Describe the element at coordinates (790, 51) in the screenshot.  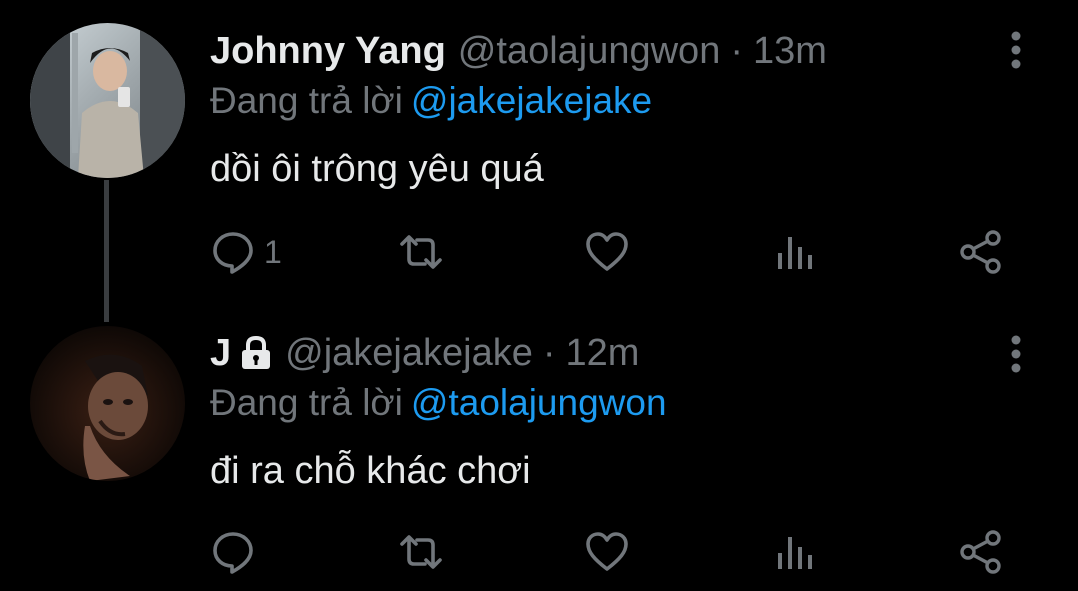
I see `timestamp: 13m` at that location.